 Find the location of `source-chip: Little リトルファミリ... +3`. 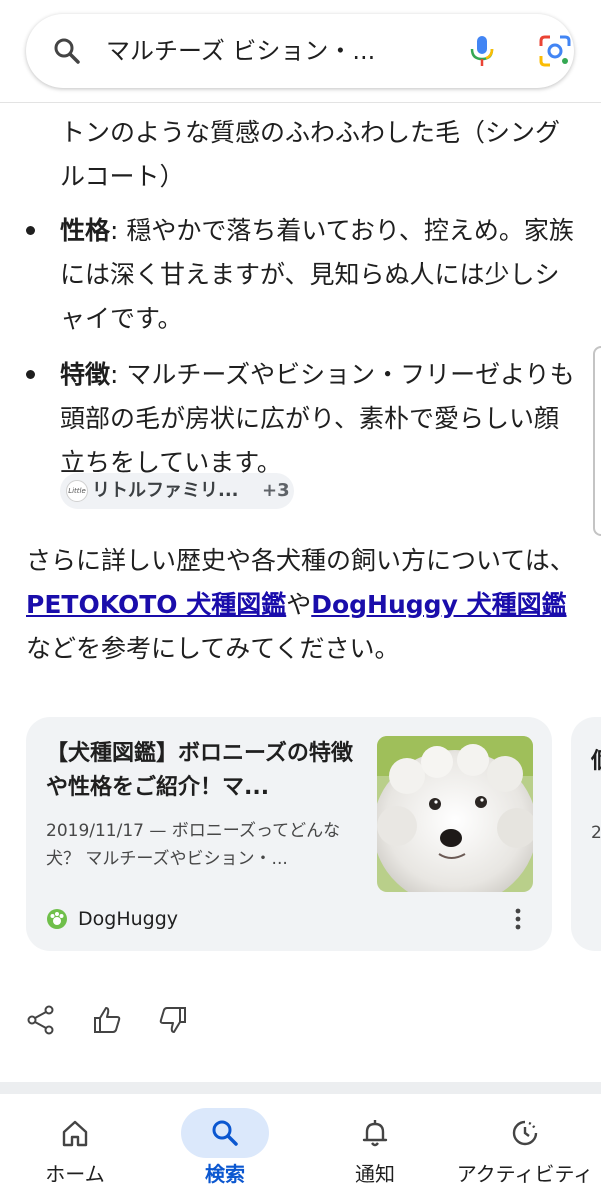

source-chip: Little リトルファミリ... +3 is located at coordinates (177, 491).